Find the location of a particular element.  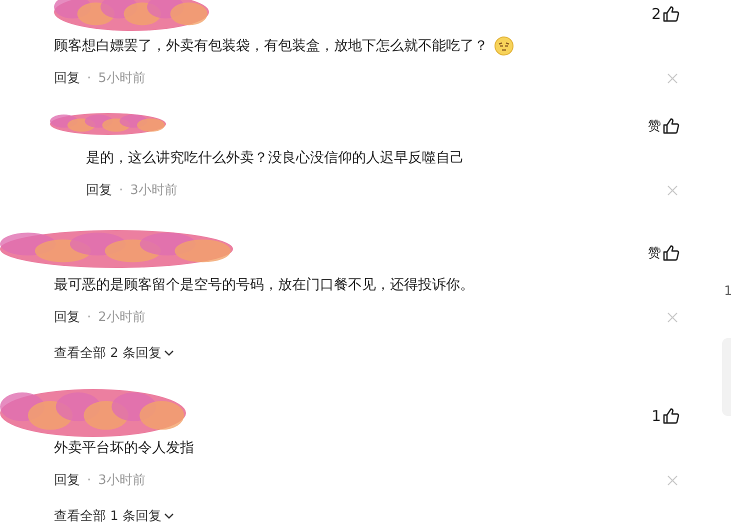

comment-text: 是的，这么讲究吃什么外卖？没良心没信仰的人迟早反噬自己 is located at coordinates (275, 158).